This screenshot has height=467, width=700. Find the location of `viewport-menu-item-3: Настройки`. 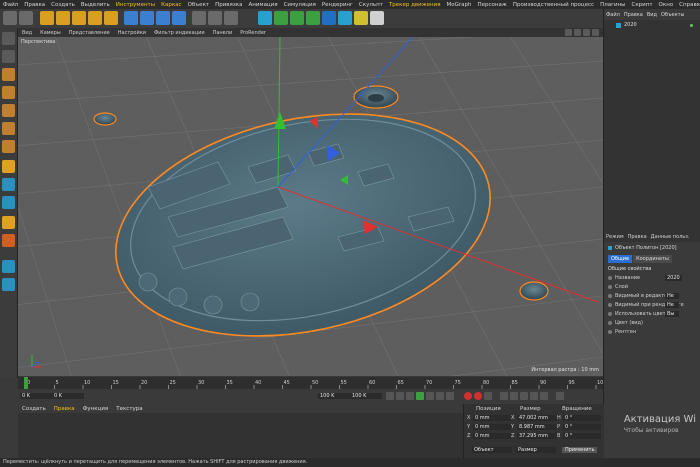

viewport-menu-item-3: Настройки is located at coordinates (132, 33).